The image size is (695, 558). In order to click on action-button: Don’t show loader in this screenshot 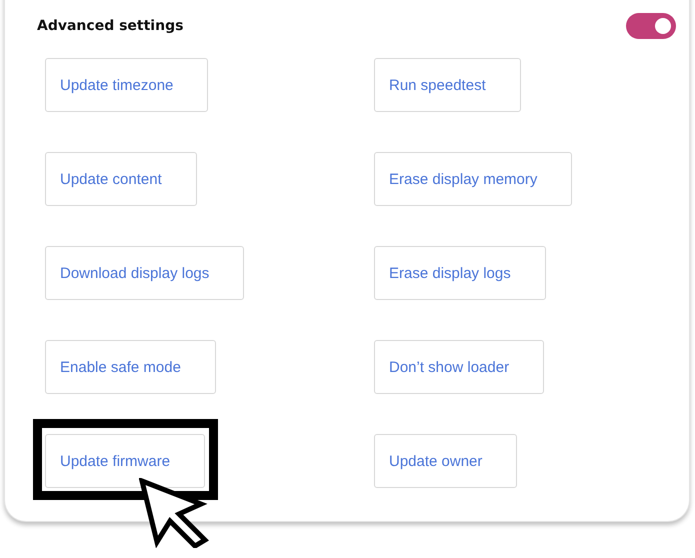, I will do `click(459, 367)`.